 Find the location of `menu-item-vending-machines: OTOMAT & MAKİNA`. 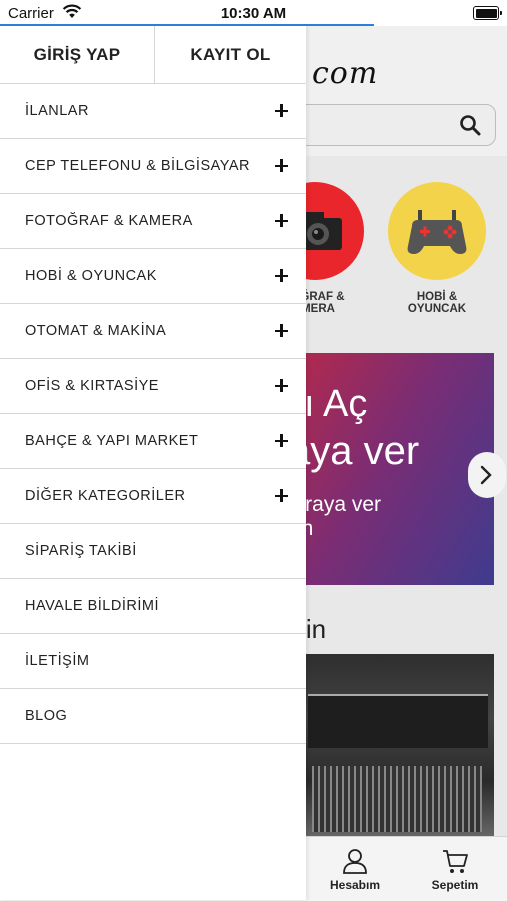

menu-item-vending-machines: OTOMAT & MAKİNA is located at coordinates (153, 331).